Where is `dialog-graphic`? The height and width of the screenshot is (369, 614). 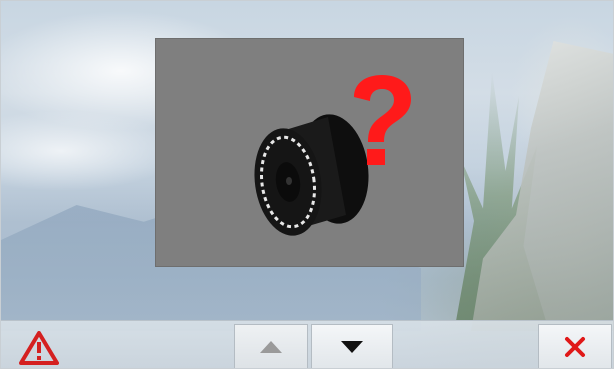 dialog-graphic is located at coordinates (332, 155).